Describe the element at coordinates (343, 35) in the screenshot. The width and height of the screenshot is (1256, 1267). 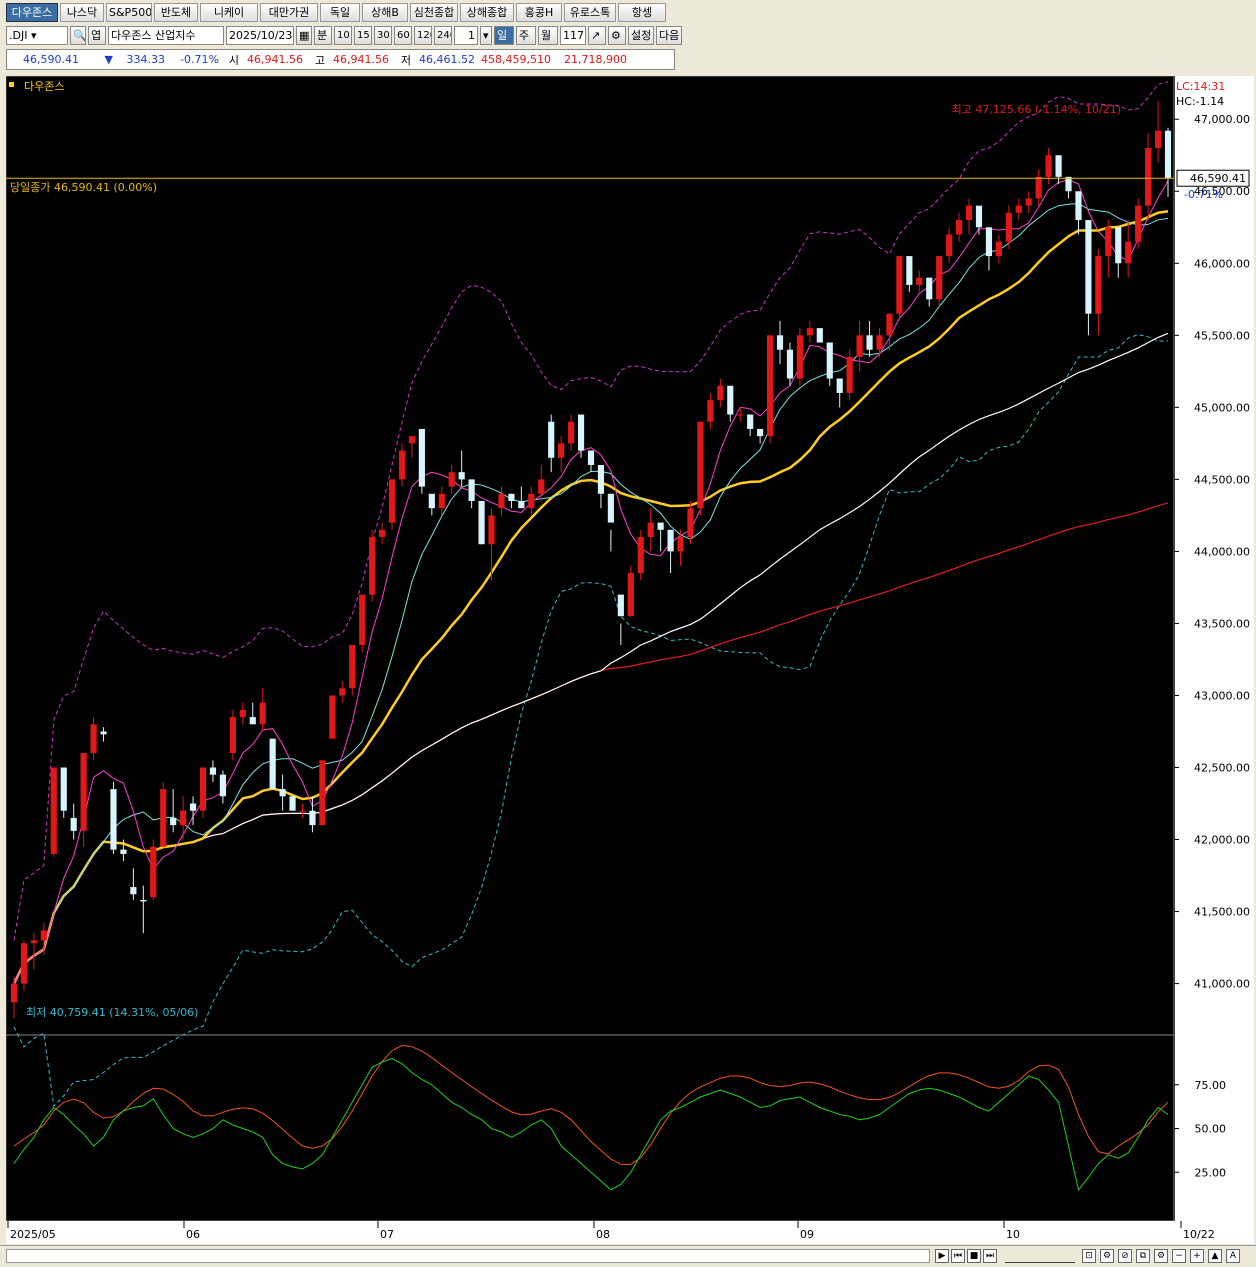
I see `minute-0: 10` at that location.